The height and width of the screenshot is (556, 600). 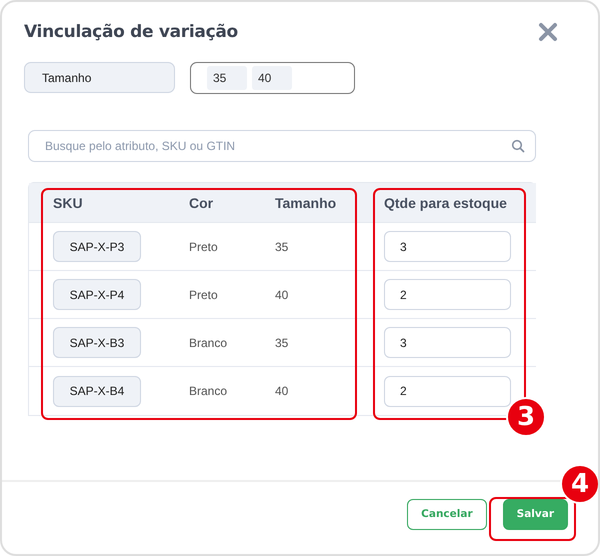 What do you see at coordinates (97, 246) in the screenshot?
I see `sku-tag: SAP-X-P3` at bounding box center [97, 246].